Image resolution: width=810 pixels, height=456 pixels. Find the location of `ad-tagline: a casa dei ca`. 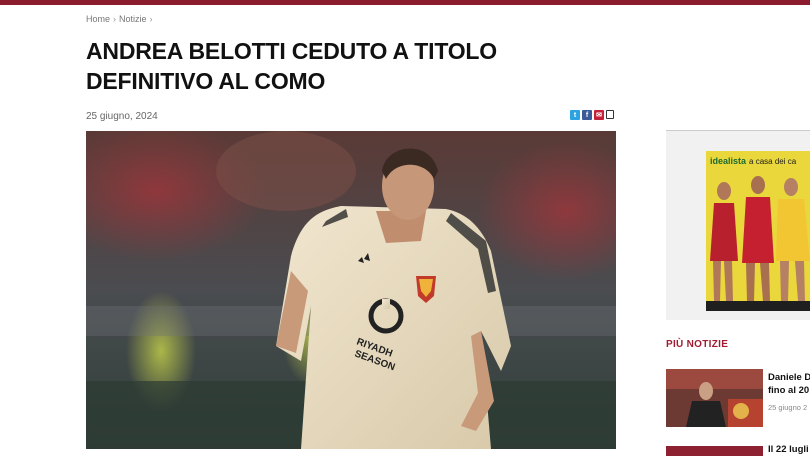

ad-tagline: a casa dei ca is located at coordinates (773, 161).